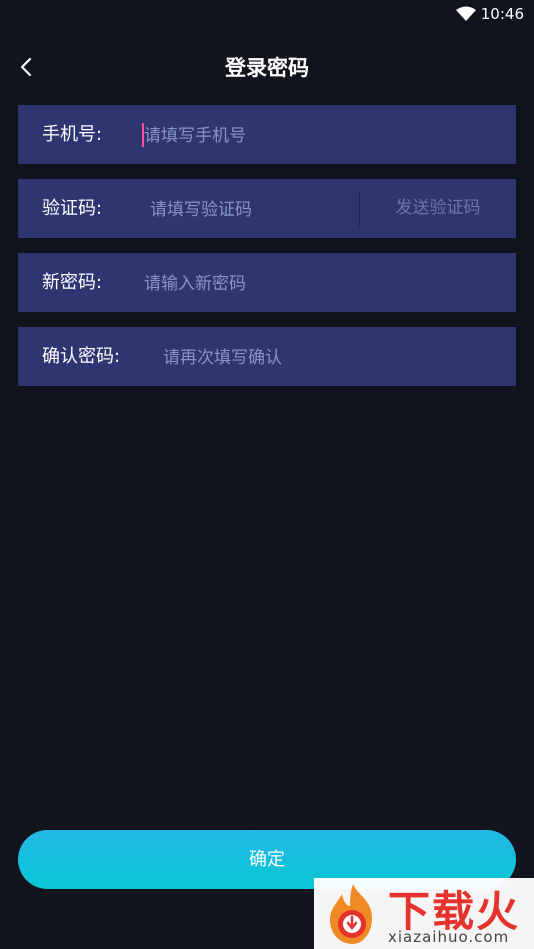 This screenshot has width=534, height=949. Describe the element at coordinates (267, 14) in the screenshot. I see `status-bar: 10:46` at that location.